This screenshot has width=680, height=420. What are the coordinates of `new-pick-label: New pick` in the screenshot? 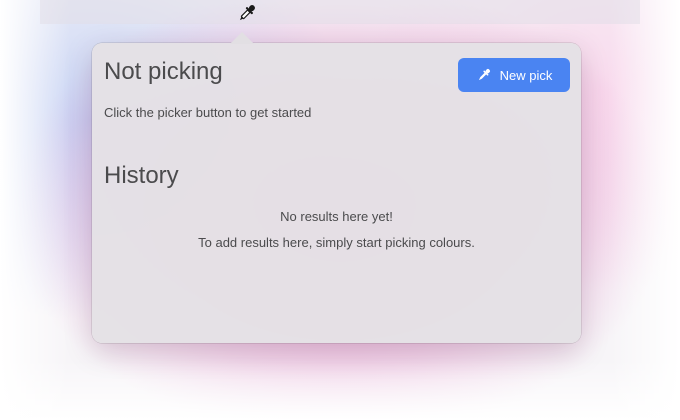 It's located at (526, 75).